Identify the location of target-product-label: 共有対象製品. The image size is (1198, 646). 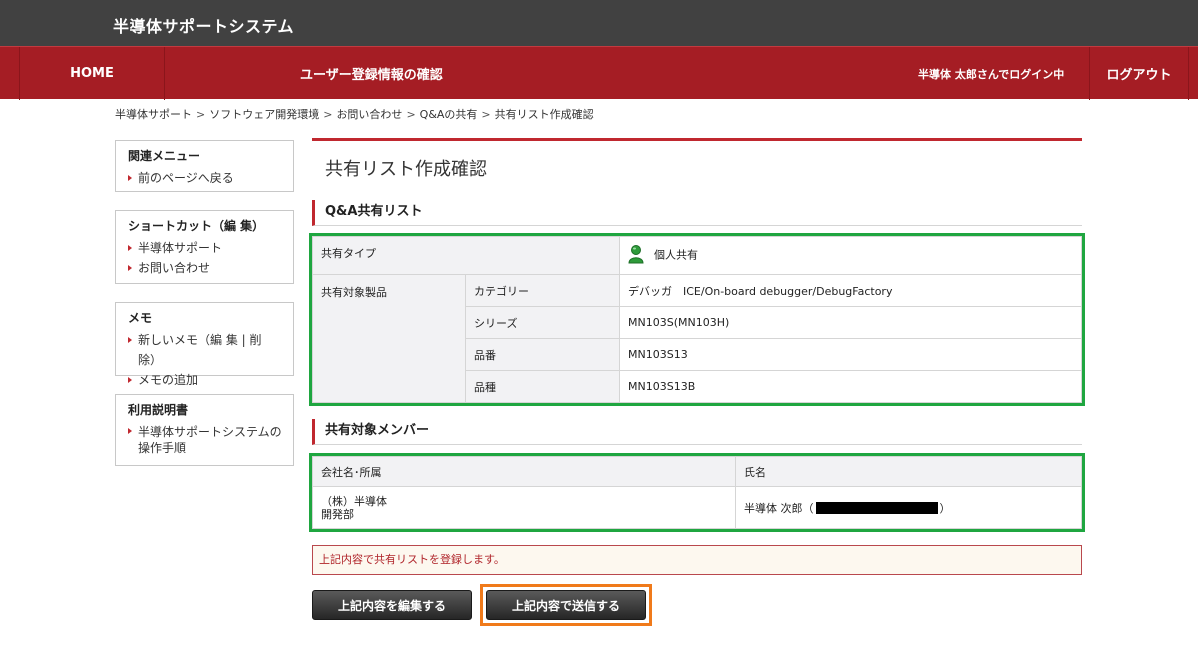
(389, 338).